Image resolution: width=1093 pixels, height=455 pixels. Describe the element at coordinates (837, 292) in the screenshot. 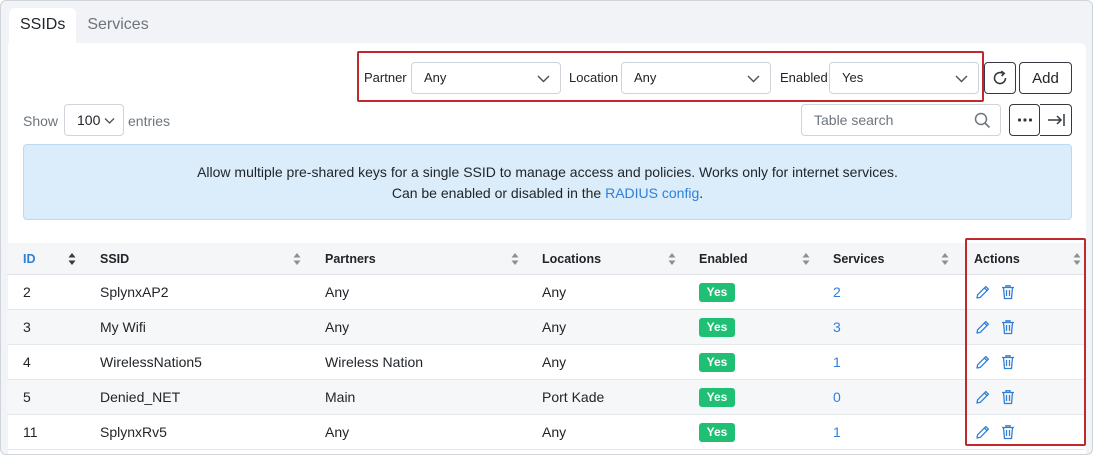

I see `services-link: 2` at that location.